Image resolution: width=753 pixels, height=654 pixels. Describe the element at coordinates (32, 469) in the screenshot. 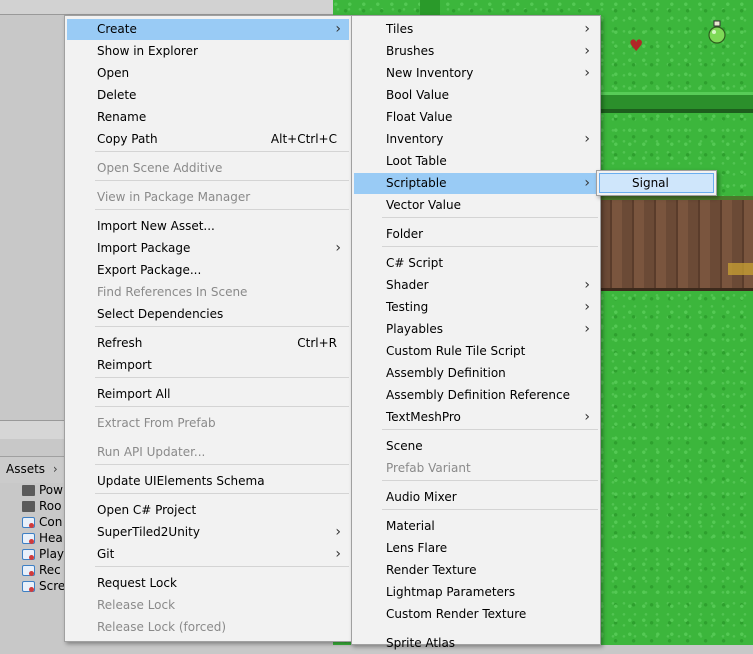

I see `assets-breadcrumb: Assets ›` at that location.